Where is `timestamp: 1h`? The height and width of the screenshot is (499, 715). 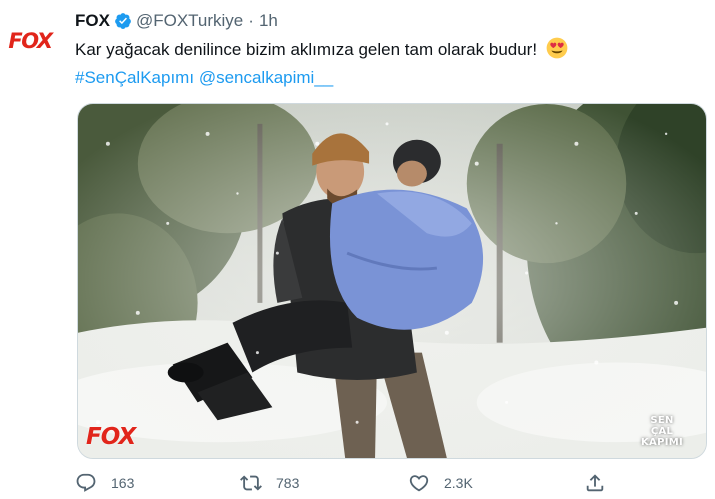
timestamp: 1h is located at coordinates (268, 21).